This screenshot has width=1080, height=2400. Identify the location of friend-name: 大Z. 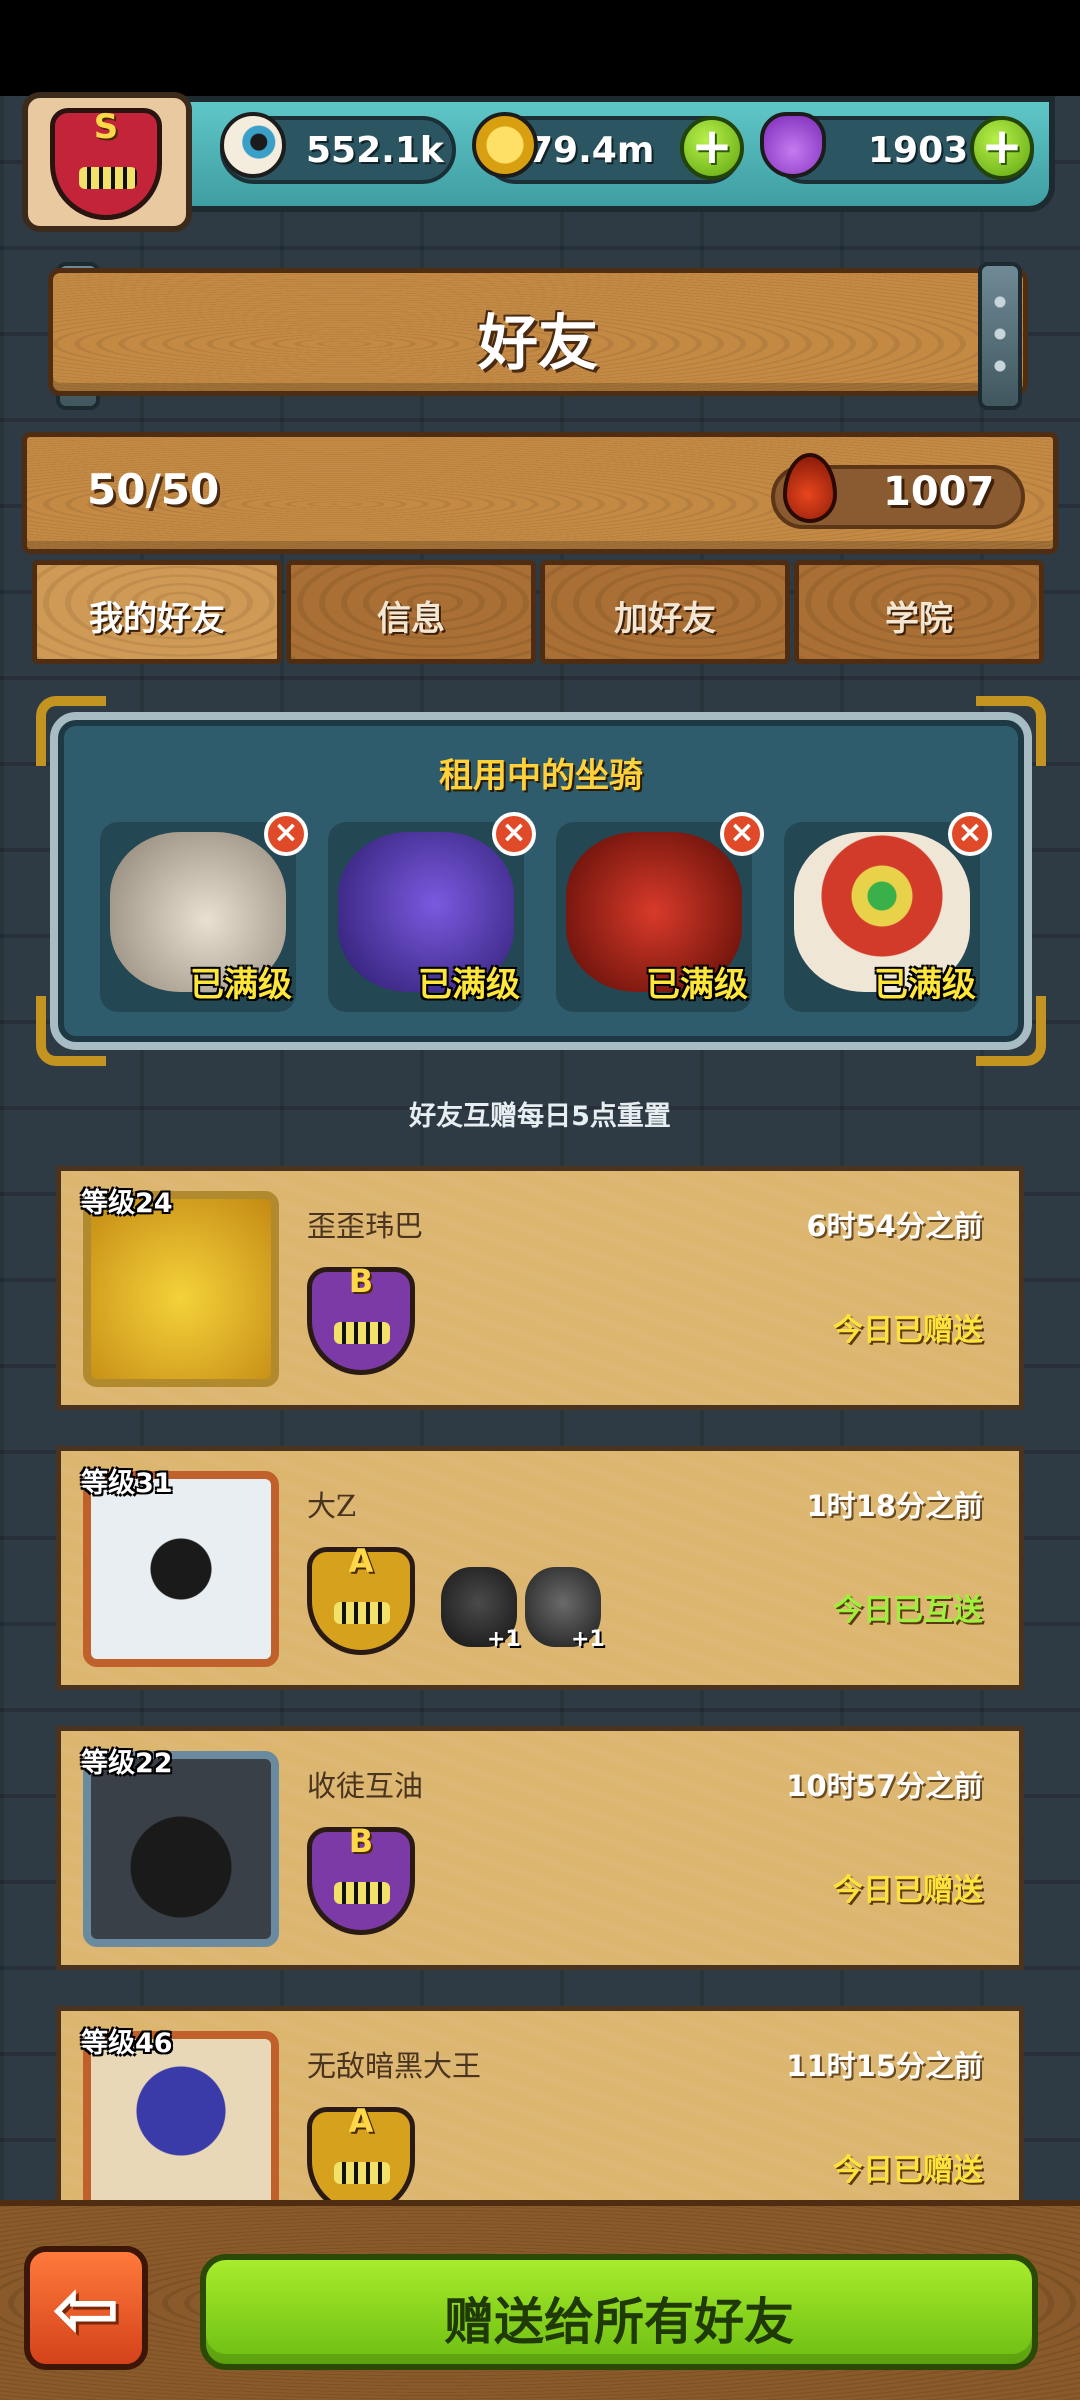
(332, 1506).